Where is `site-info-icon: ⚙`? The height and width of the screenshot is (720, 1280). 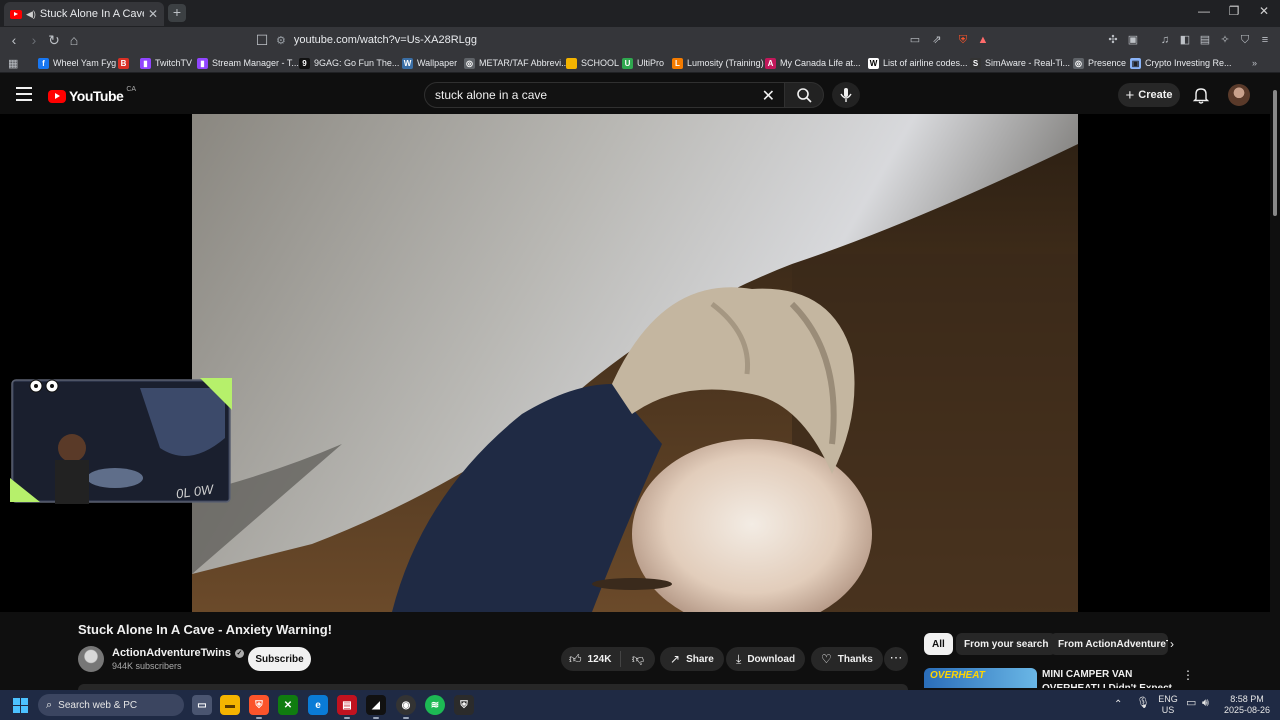
site-info-icon: ⚙ is located at coordinates (281, 40).